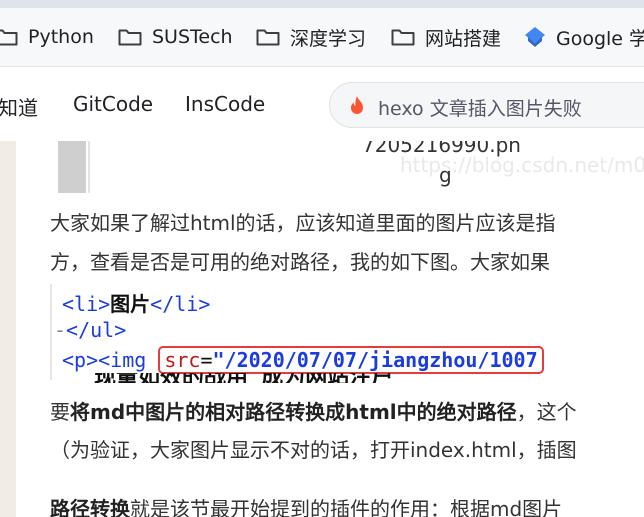 Image resolution: width=644 pixels, height=517 pixels. Describe the element at coordinates (328, 38) in the screenshot. I see `bookmark-label: 深度学习` at that location.